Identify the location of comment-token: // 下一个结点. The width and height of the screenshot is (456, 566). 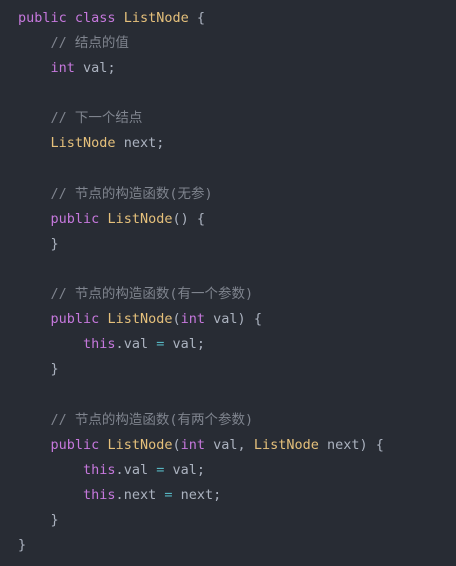
(96, 118).